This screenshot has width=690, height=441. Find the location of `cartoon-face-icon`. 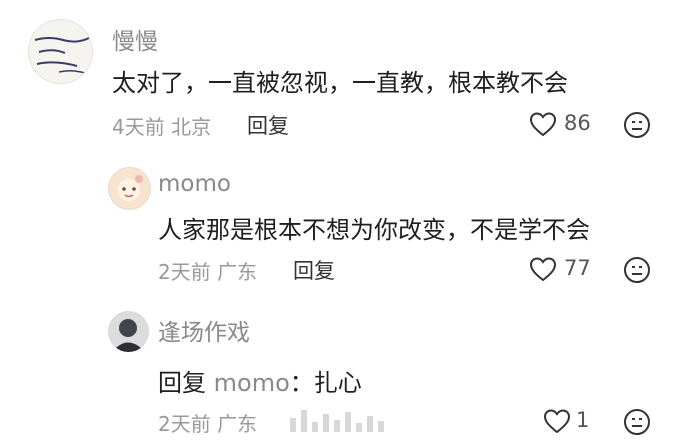

cartoon-face-icon is located at coordinates (129, 188).